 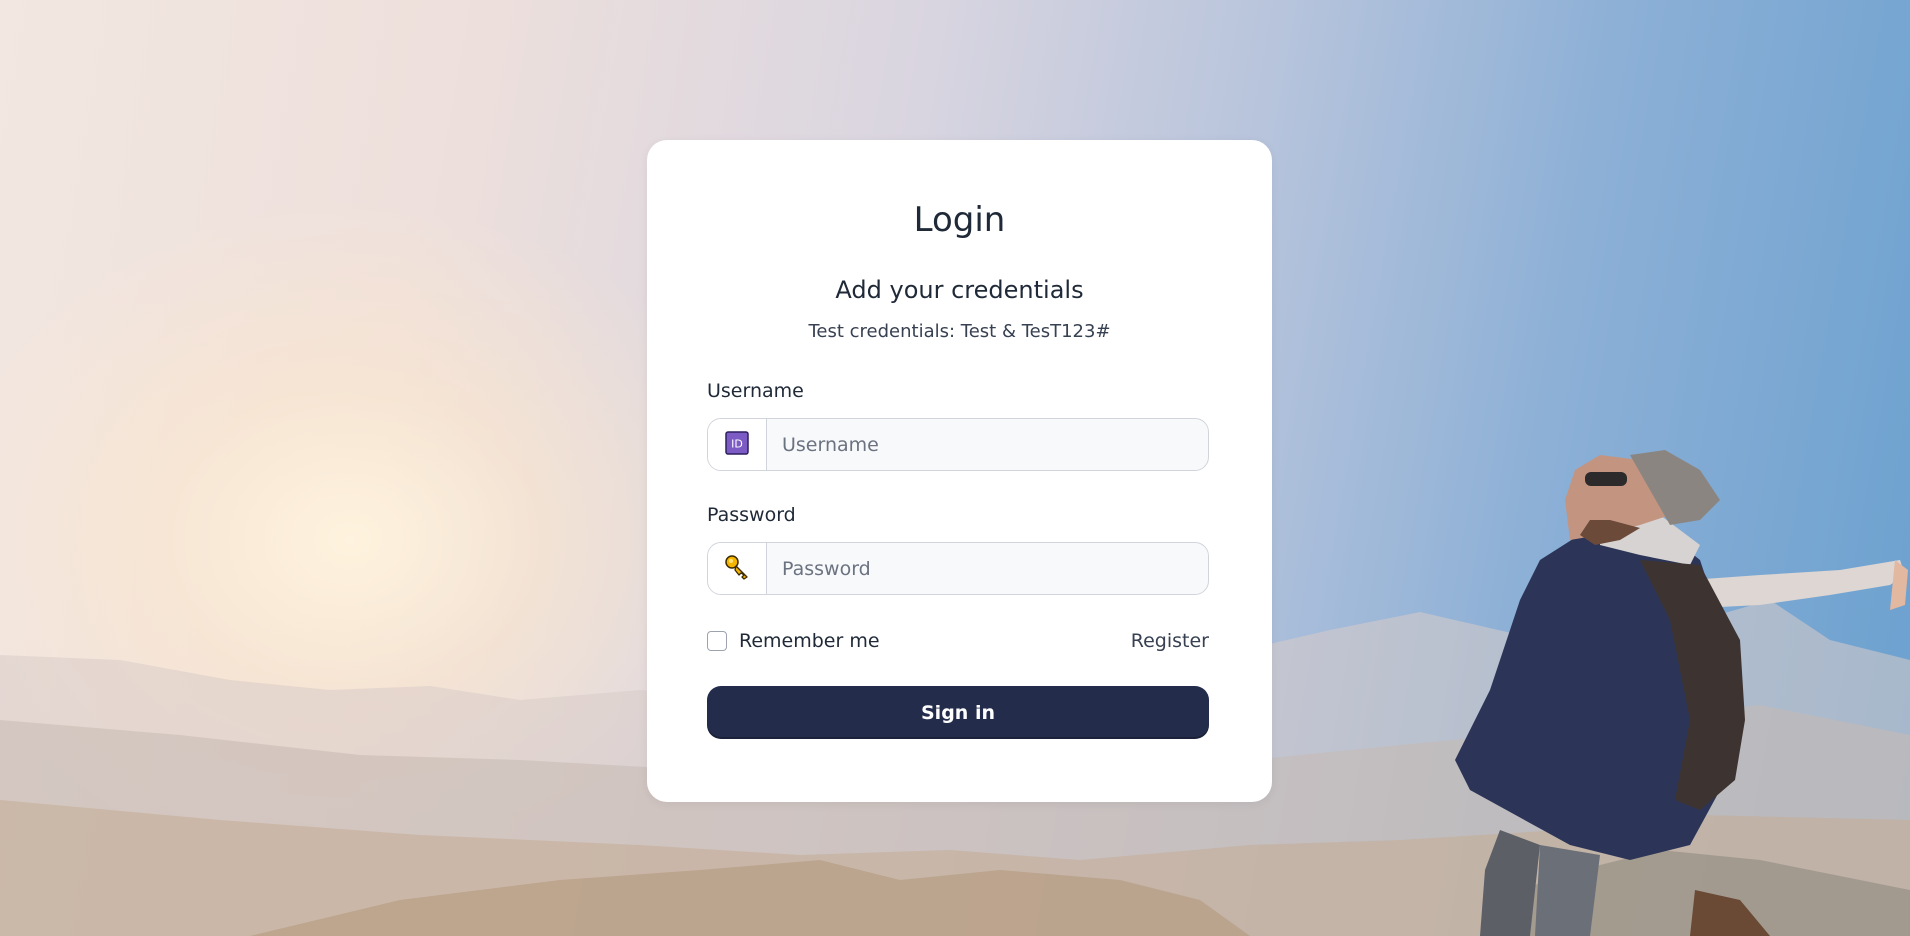 I want to click on sign-in-button: Sign in, so click(x=958, y=712).